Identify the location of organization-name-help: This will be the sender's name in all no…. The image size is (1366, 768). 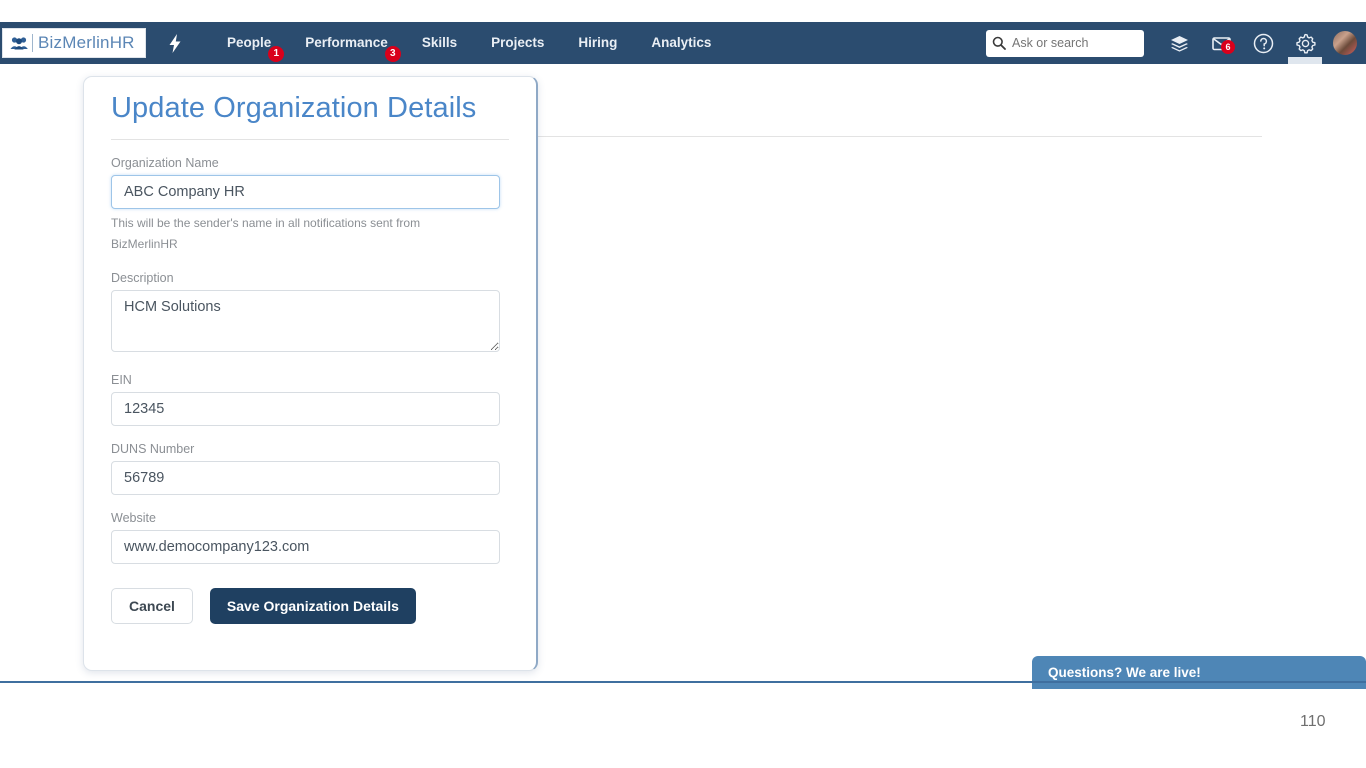
(266, 233).